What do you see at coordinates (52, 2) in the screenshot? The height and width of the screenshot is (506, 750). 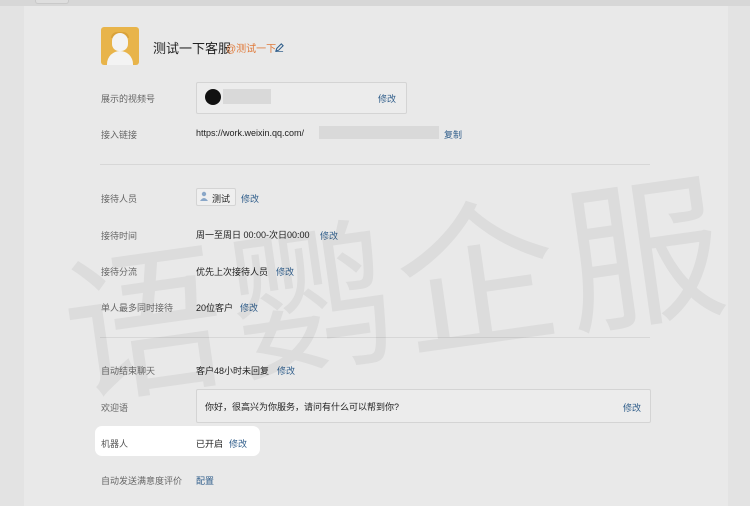 I see `top-bar-button` at bounding box center [52, 2].